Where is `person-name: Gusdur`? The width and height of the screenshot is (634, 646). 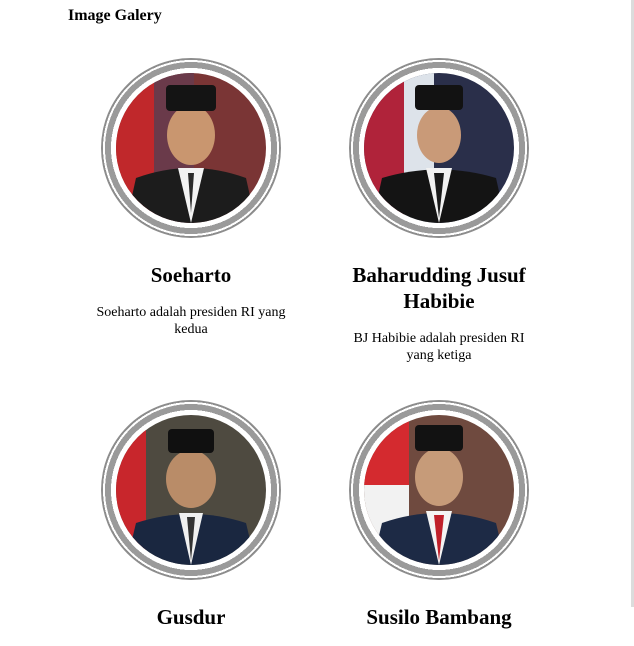 person-name: Gusdur is located at coordinates (191, 617).